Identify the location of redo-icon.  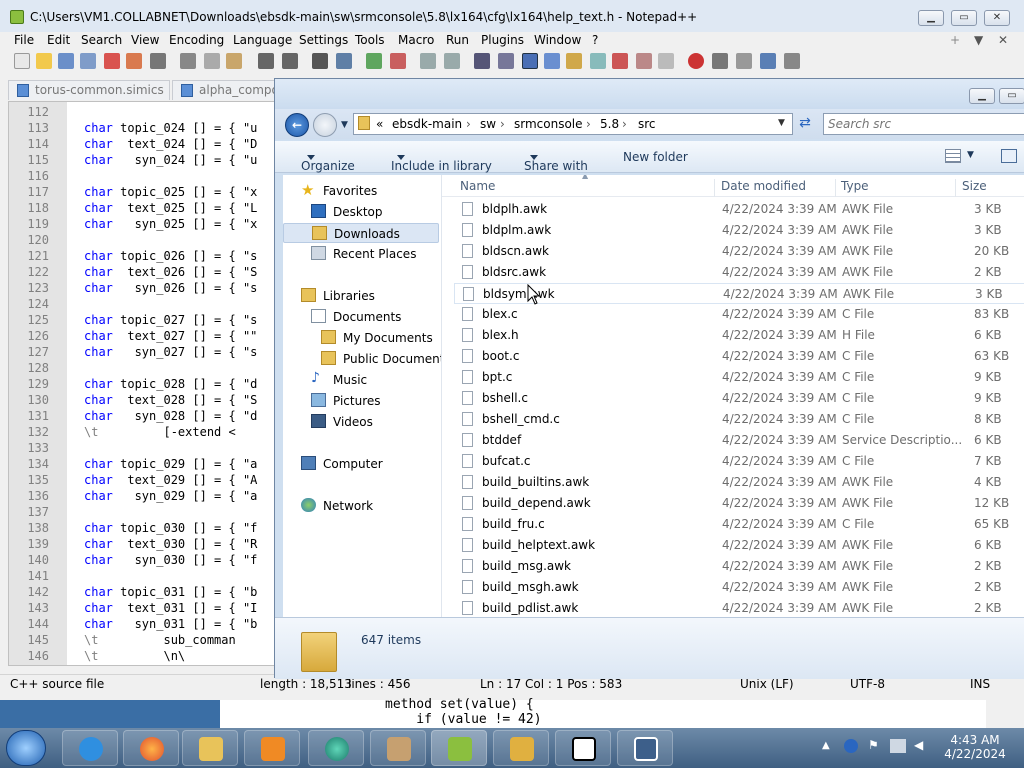
(290, 61).